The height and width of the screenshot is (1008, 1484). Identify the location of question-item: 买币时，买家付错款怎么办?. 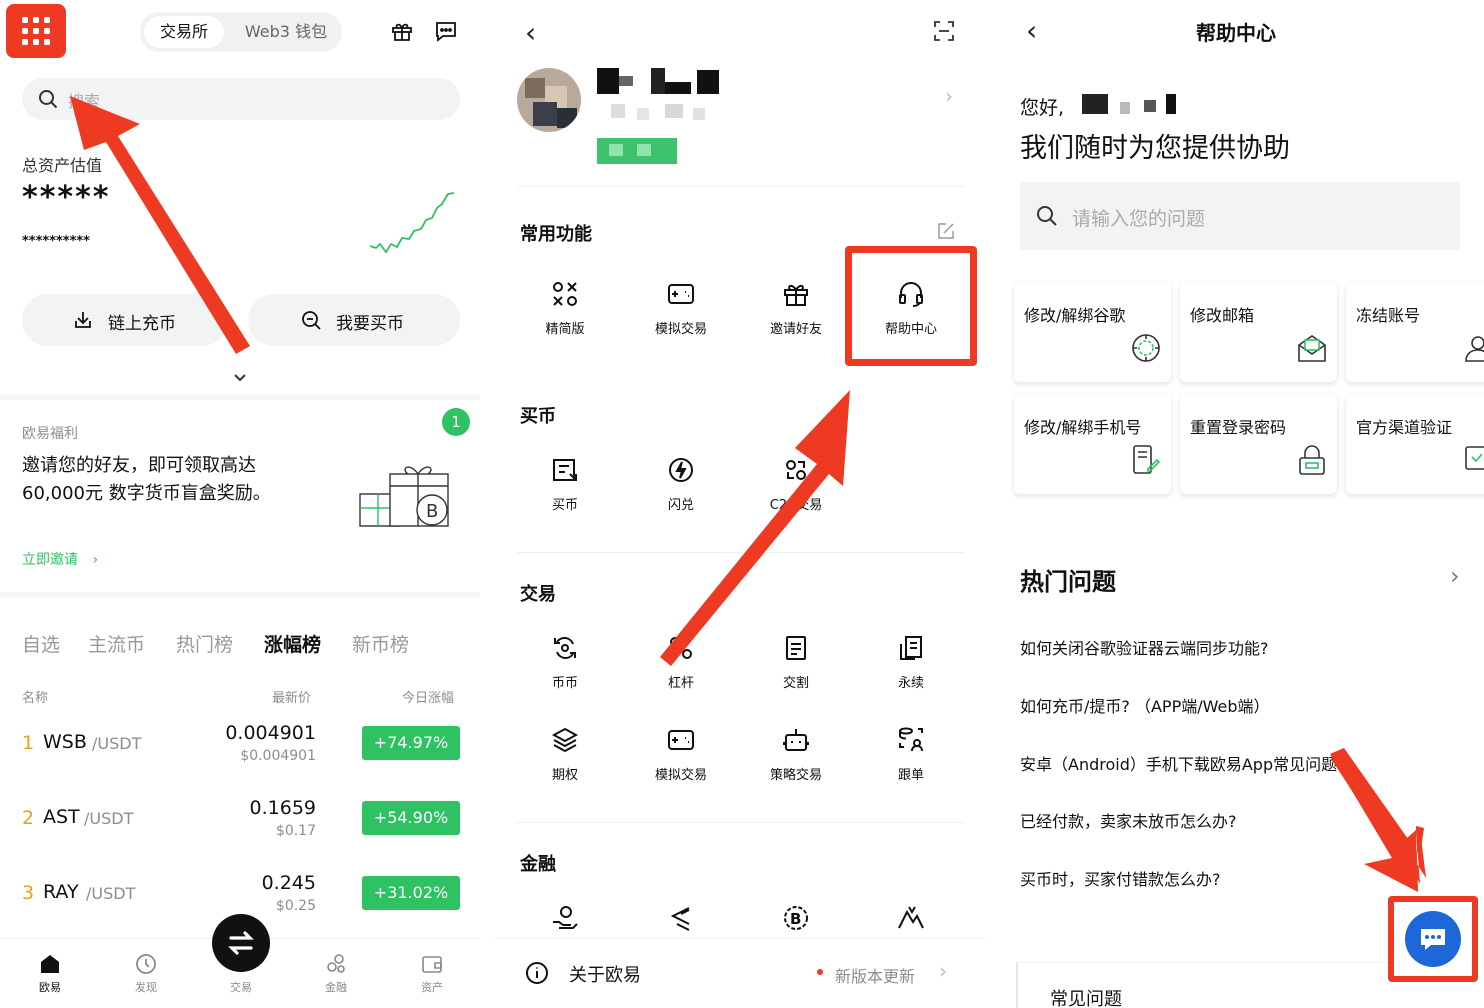
(1120, 878).